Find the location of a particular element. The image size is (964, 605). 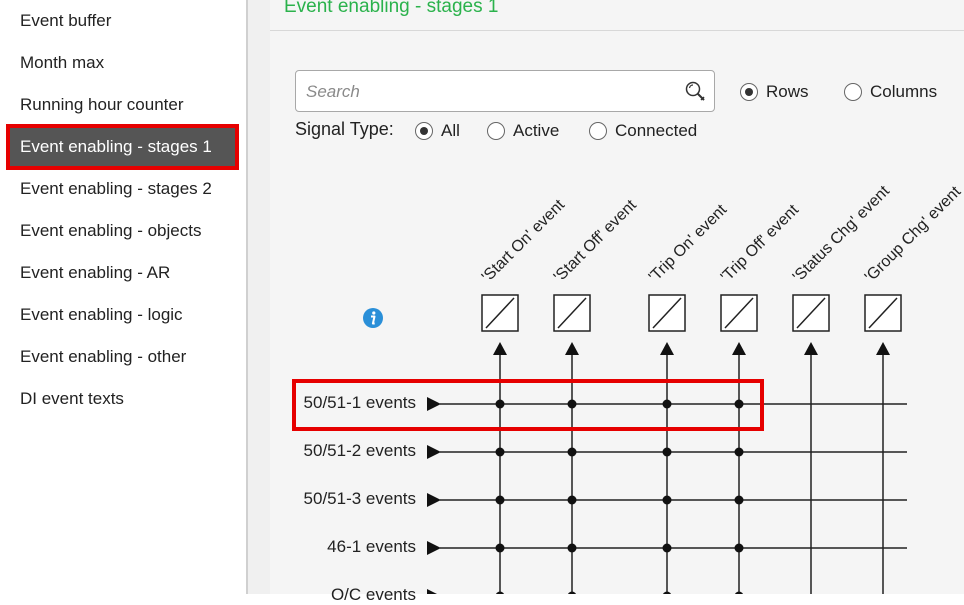

row-label: O/C events is located at coordinates (373, 594).